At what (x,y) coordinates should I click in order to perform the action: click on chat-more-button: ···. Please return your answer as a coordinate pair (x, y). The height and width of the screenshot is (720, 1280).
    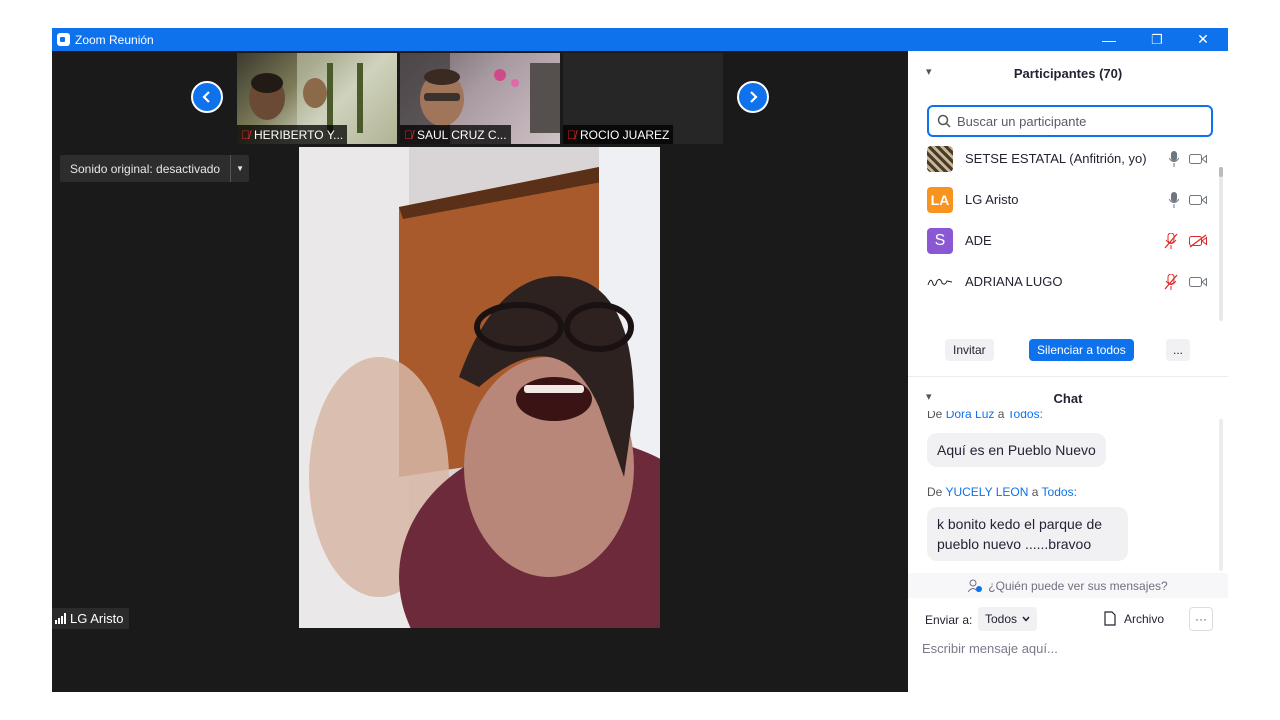
    Looking at the image, I should click on (1201, 619).